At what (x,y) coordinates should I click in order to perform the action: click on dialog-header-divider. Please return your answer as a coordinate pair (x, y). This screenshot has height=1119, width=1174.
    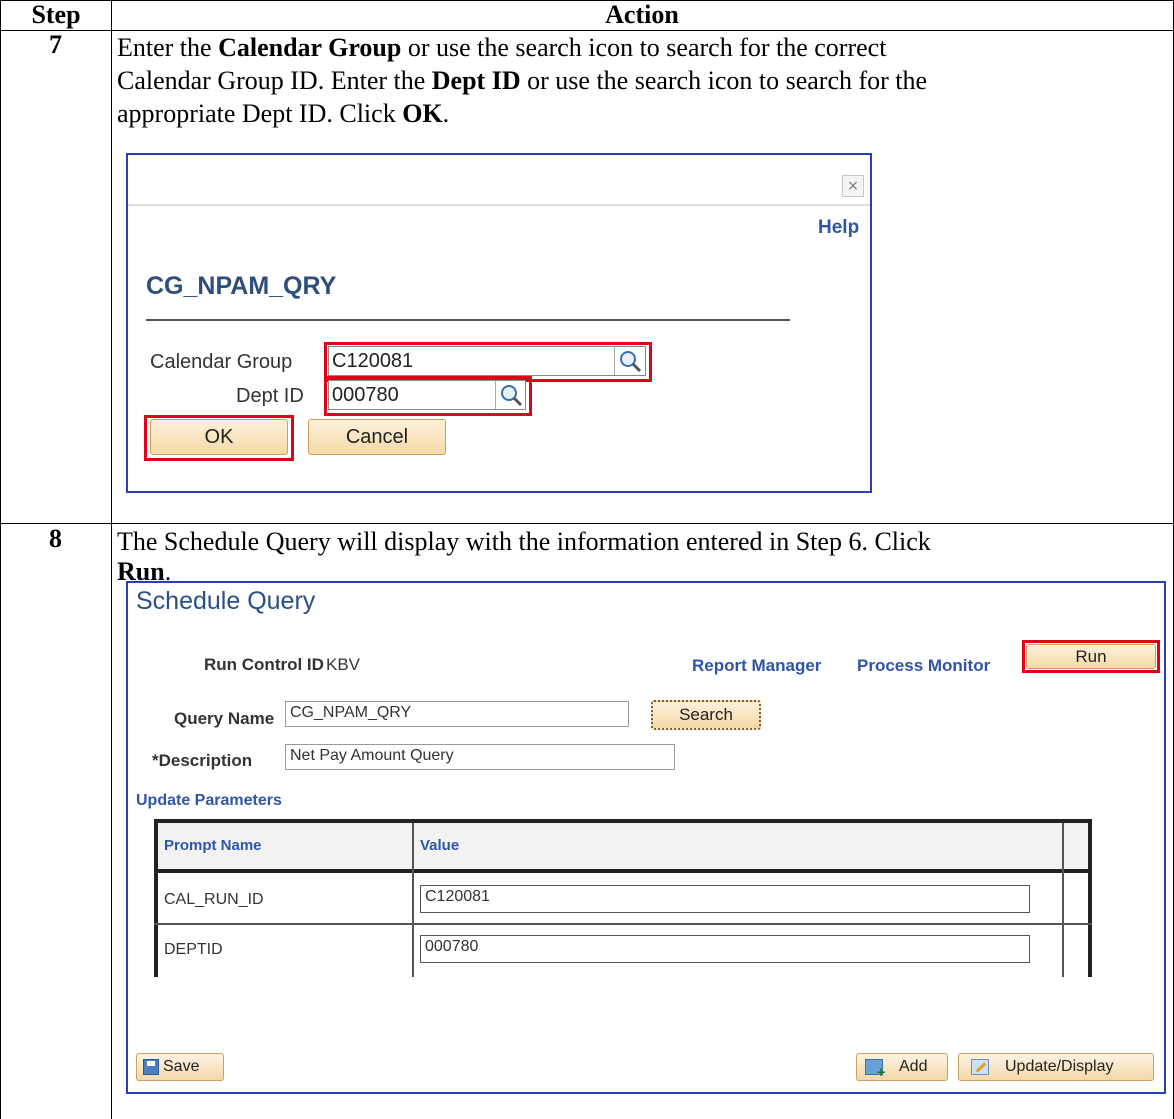
    Looking at the image, I should click on (499, 205).